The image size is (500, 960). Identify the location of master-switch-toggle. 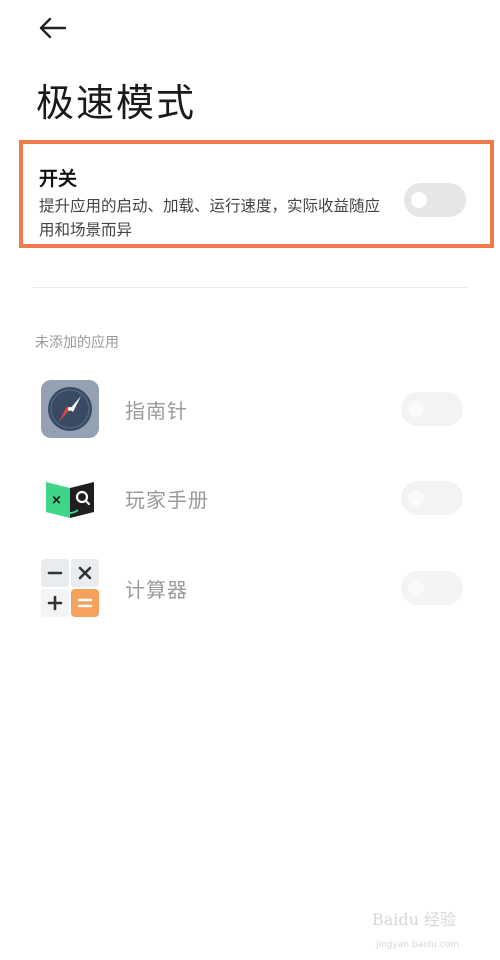
(435, 200).